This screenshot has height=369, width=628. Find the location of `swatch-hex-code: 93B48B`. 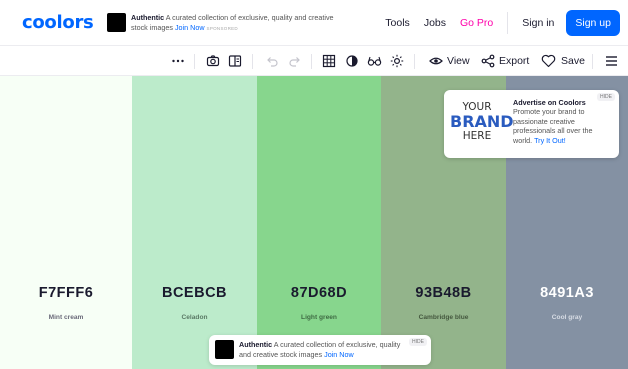

swatch-hex-code: 93B48B is located at coordinates (443, 293).